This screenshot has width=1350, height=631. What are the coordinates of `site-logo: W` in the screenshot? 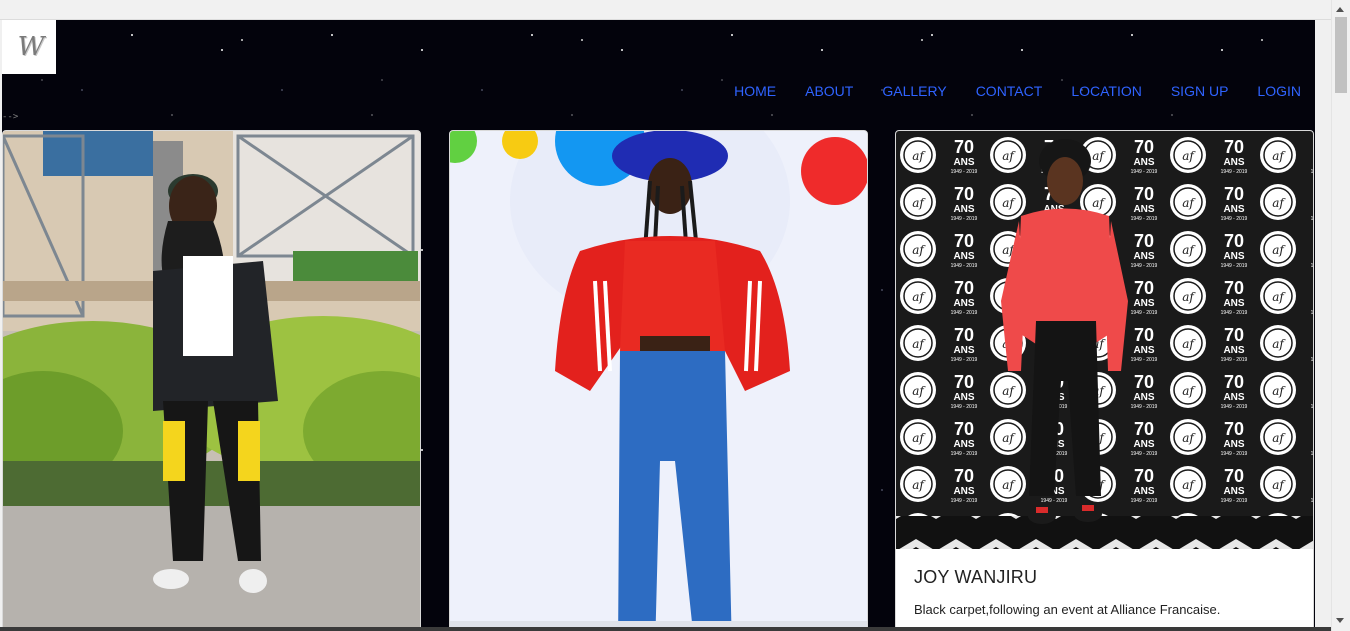 It's located at (29, 47).